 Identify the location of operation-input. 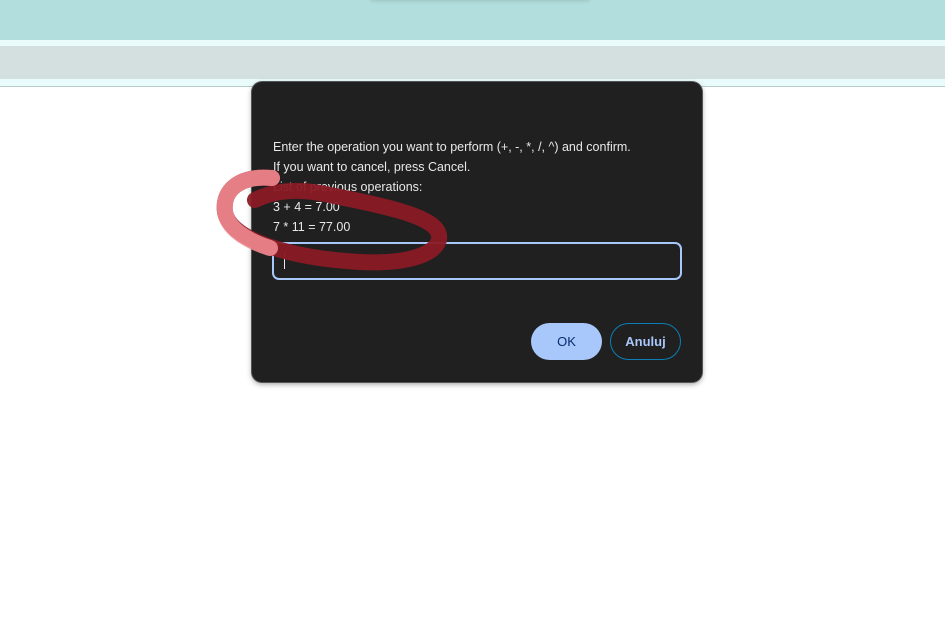
(477, 261).